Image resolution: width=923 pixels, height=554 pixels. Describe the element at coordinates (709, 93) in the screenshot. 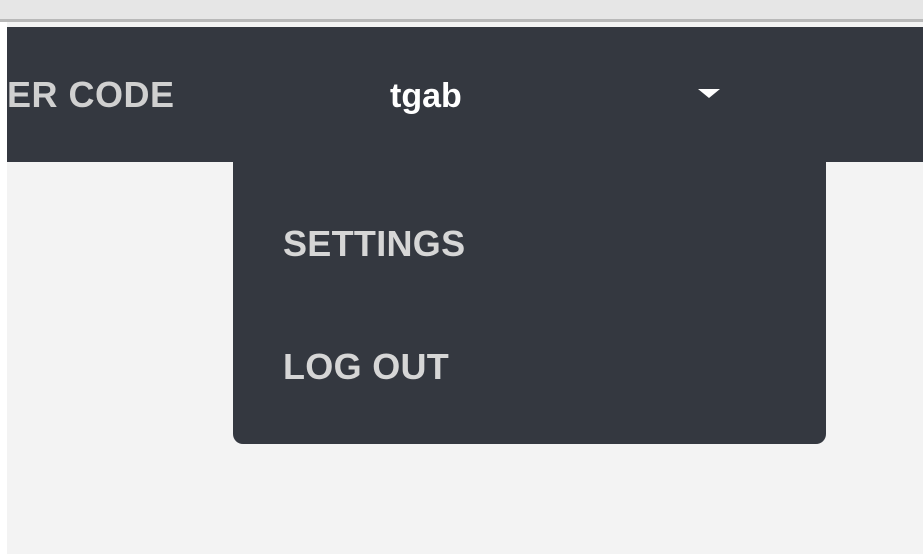

I see `caret-down-icon` at that location.